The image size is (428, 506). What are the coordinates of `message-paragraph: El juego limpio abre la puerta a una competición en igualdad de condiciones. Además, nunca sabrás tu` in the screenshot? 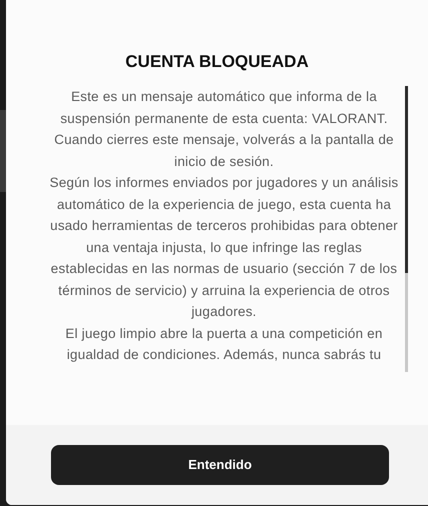 It's located at (224, 344).